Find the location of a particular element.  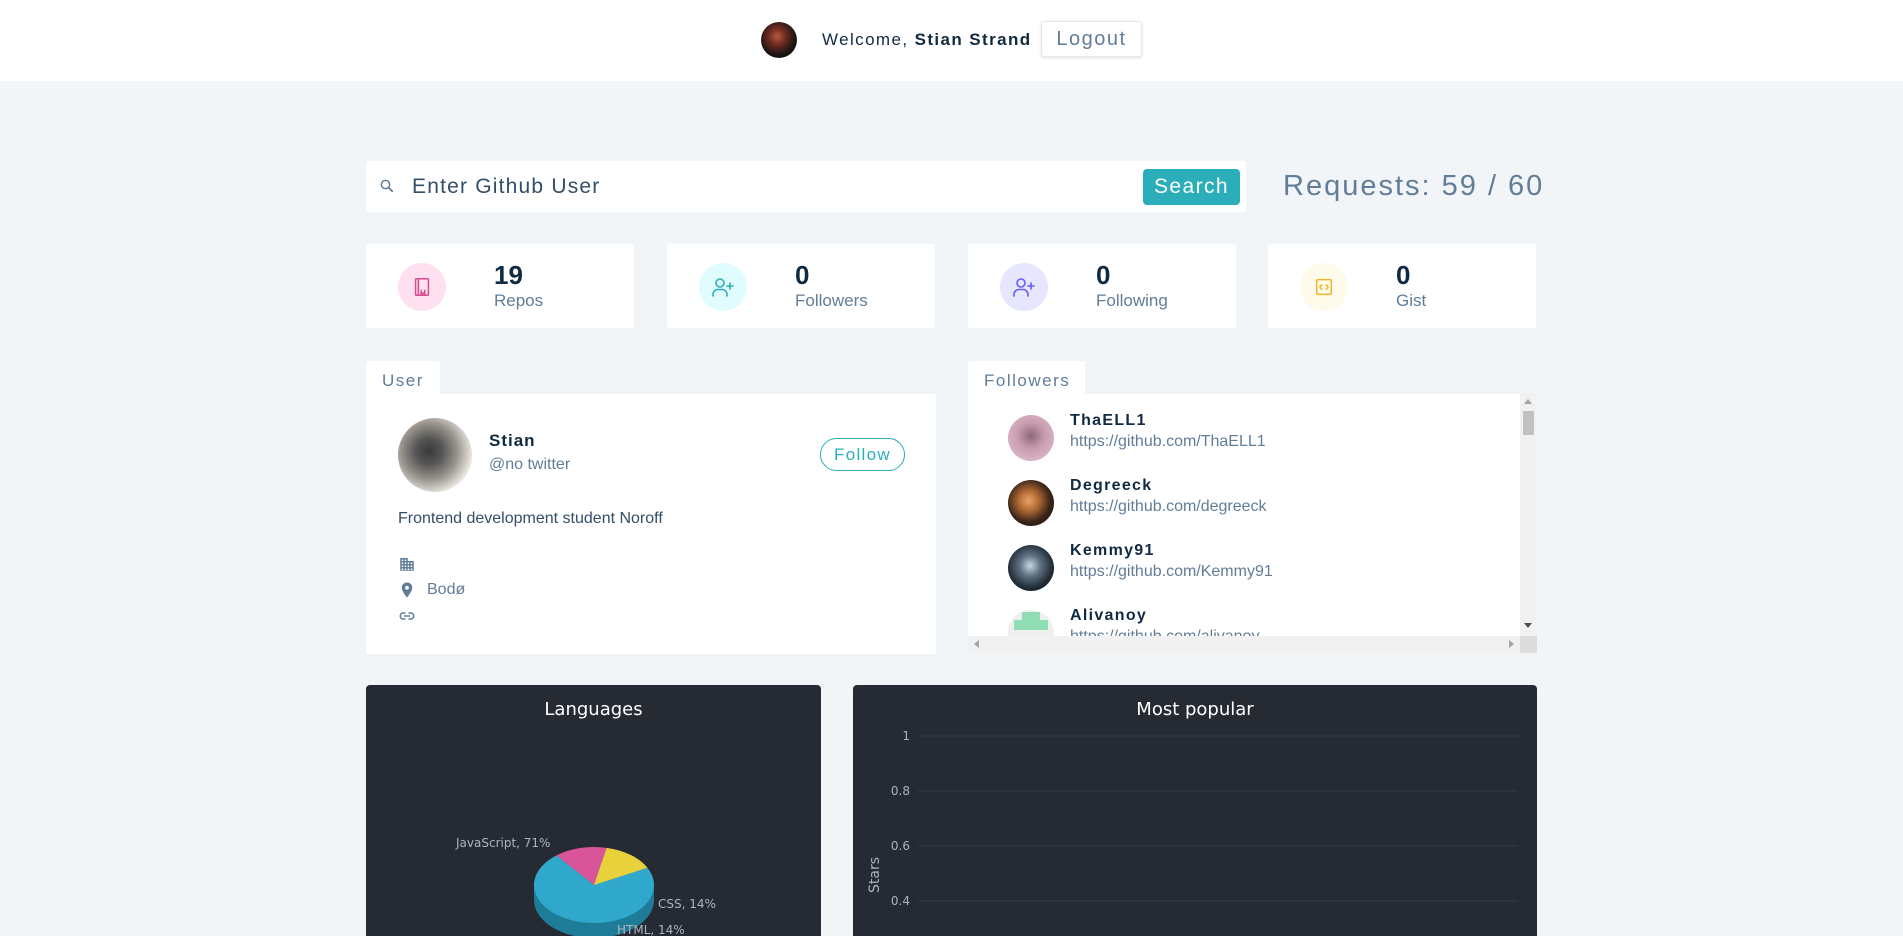

scroll-right-arrow-icon is located at coordinates (1511, 644).